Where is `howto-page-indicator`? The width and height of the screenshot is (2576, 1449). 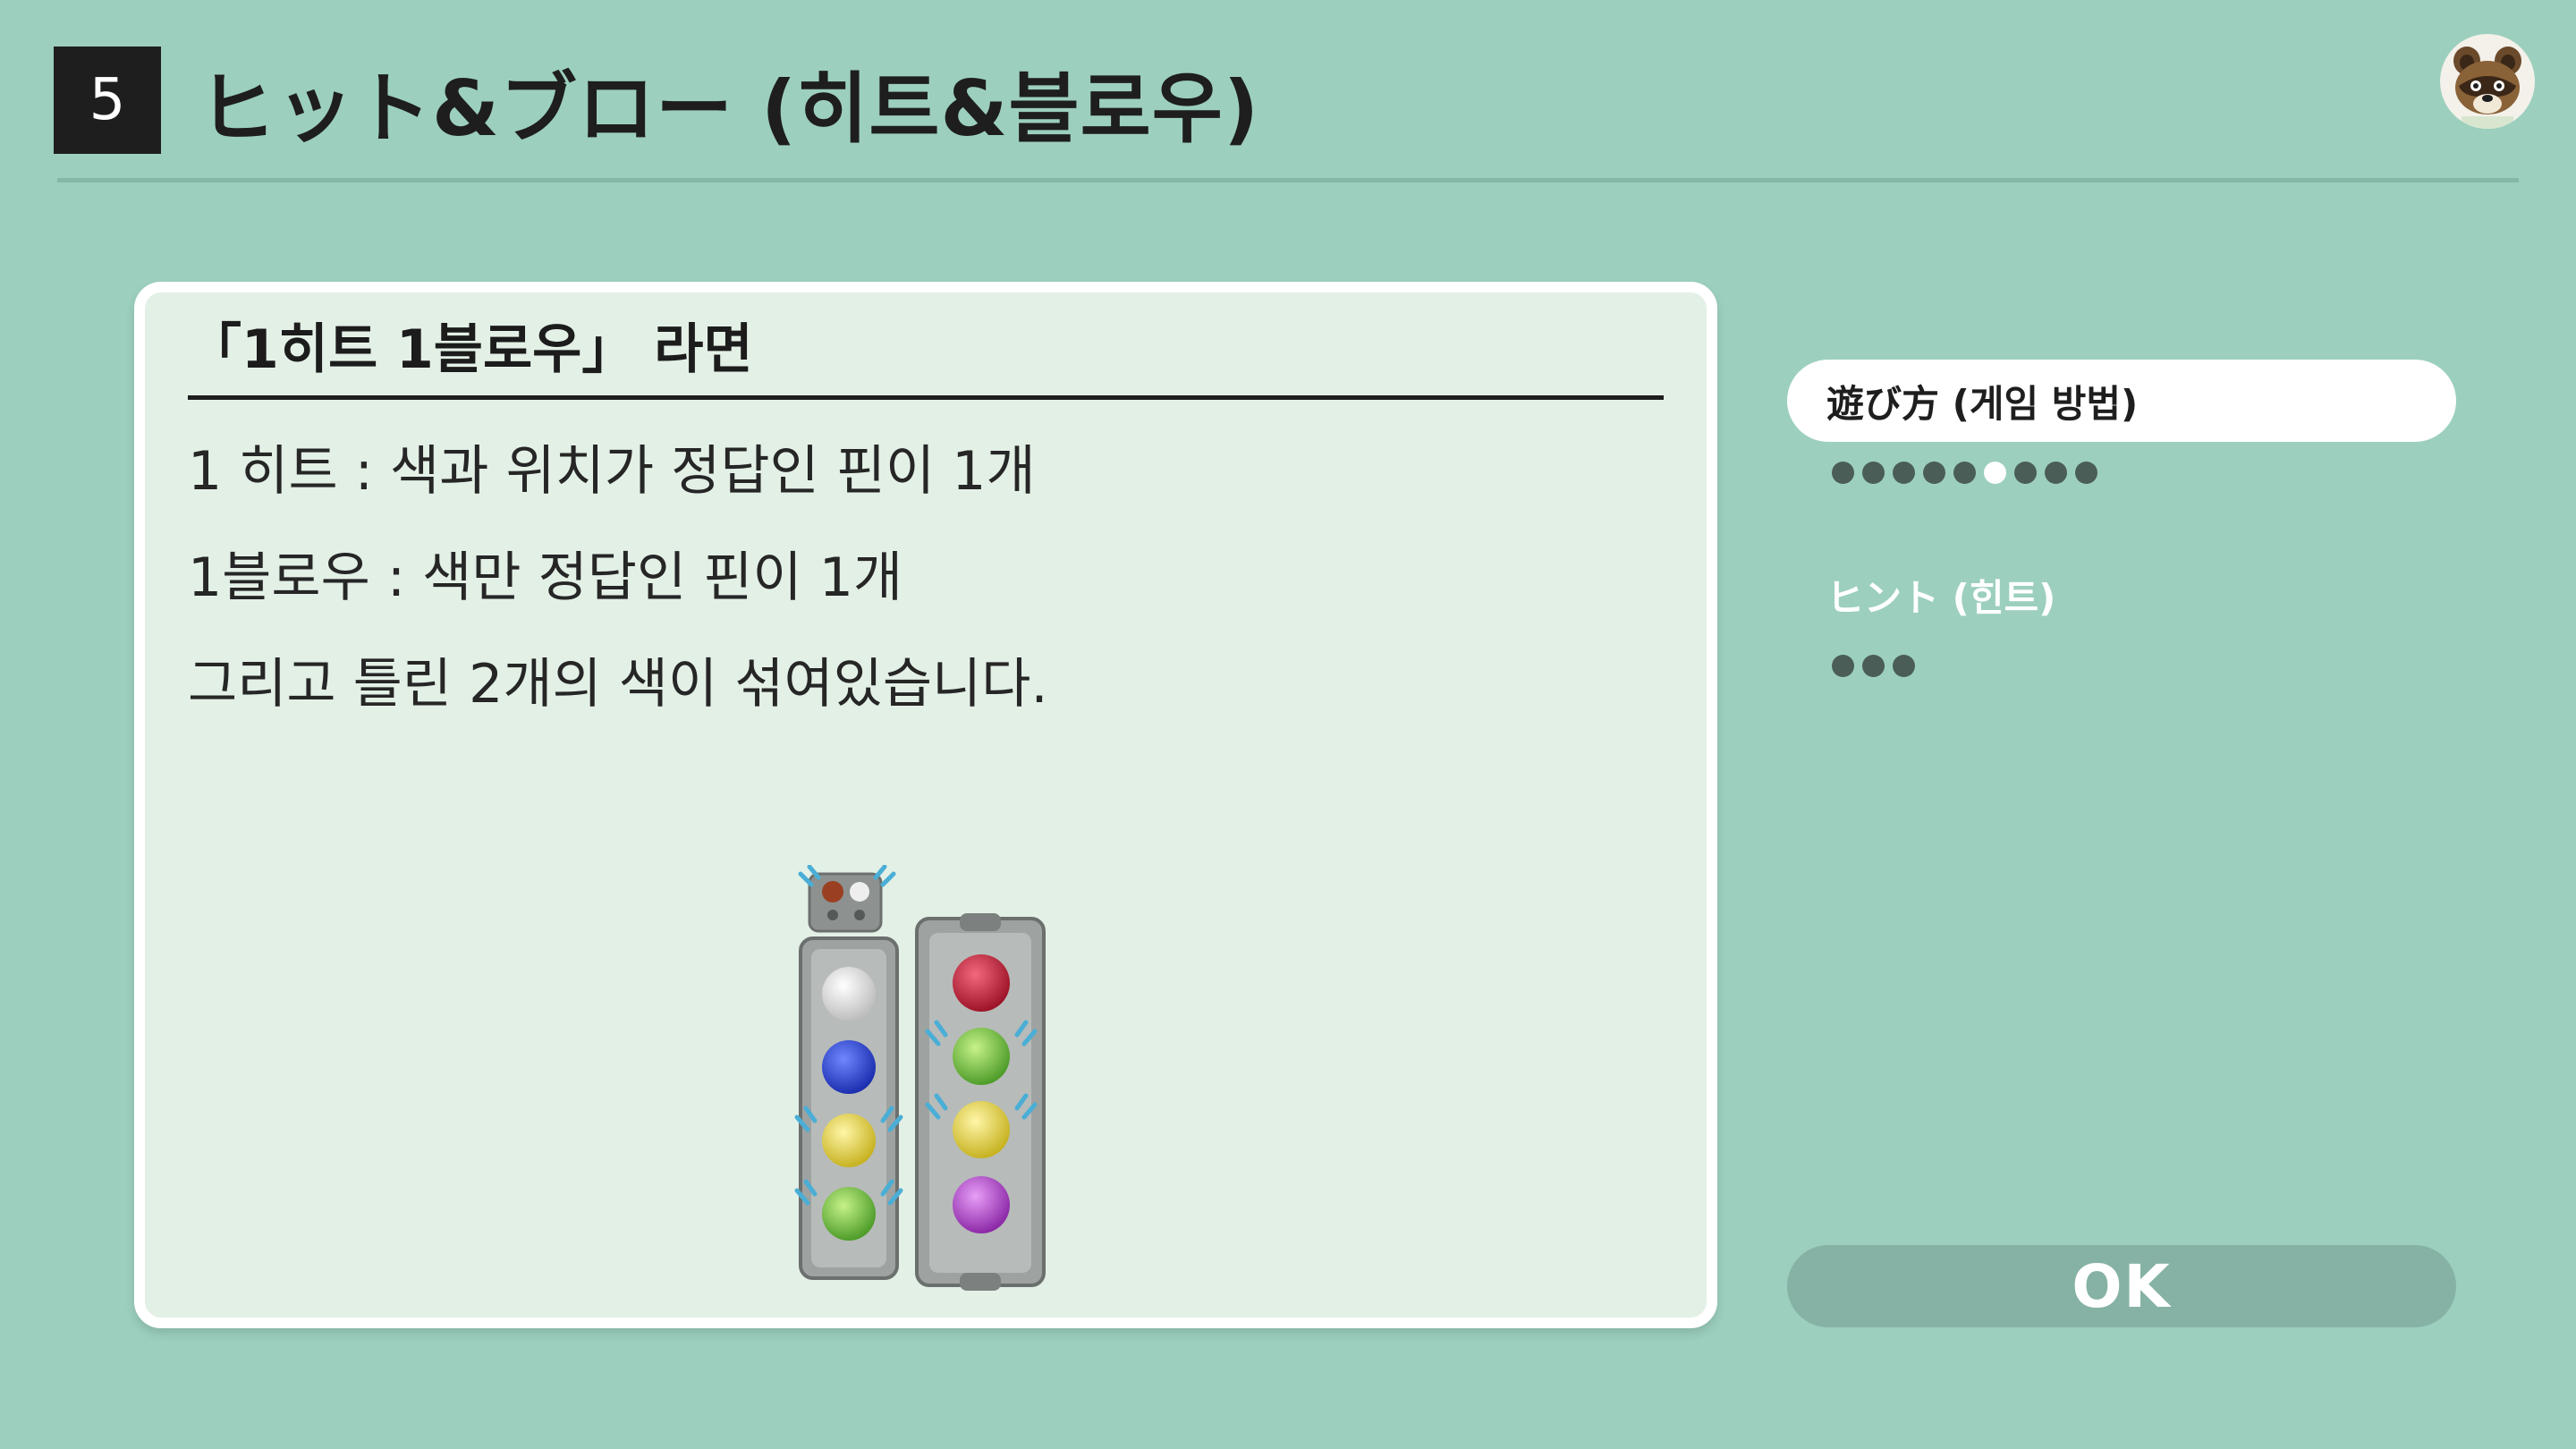
howto-page-indicator is located at coordinates (1964, 473).